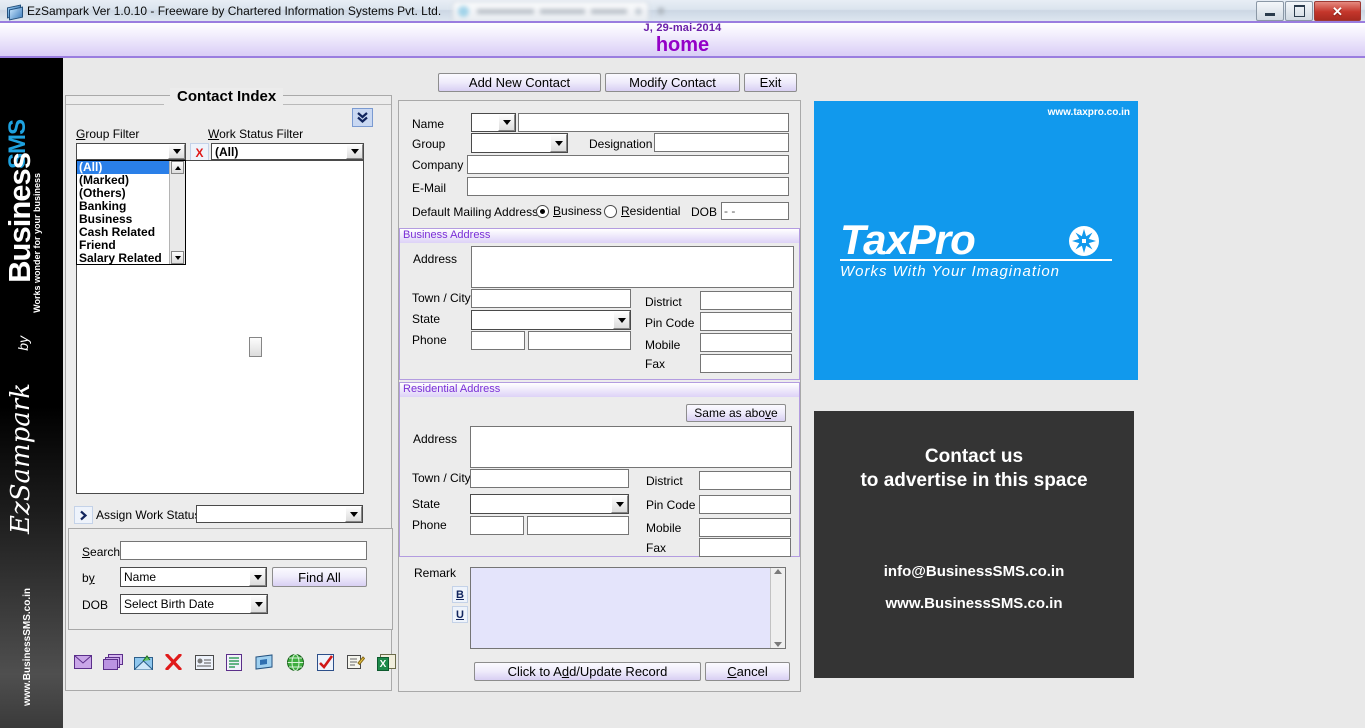  I want to click on remark-textarea, so click(628, 608).